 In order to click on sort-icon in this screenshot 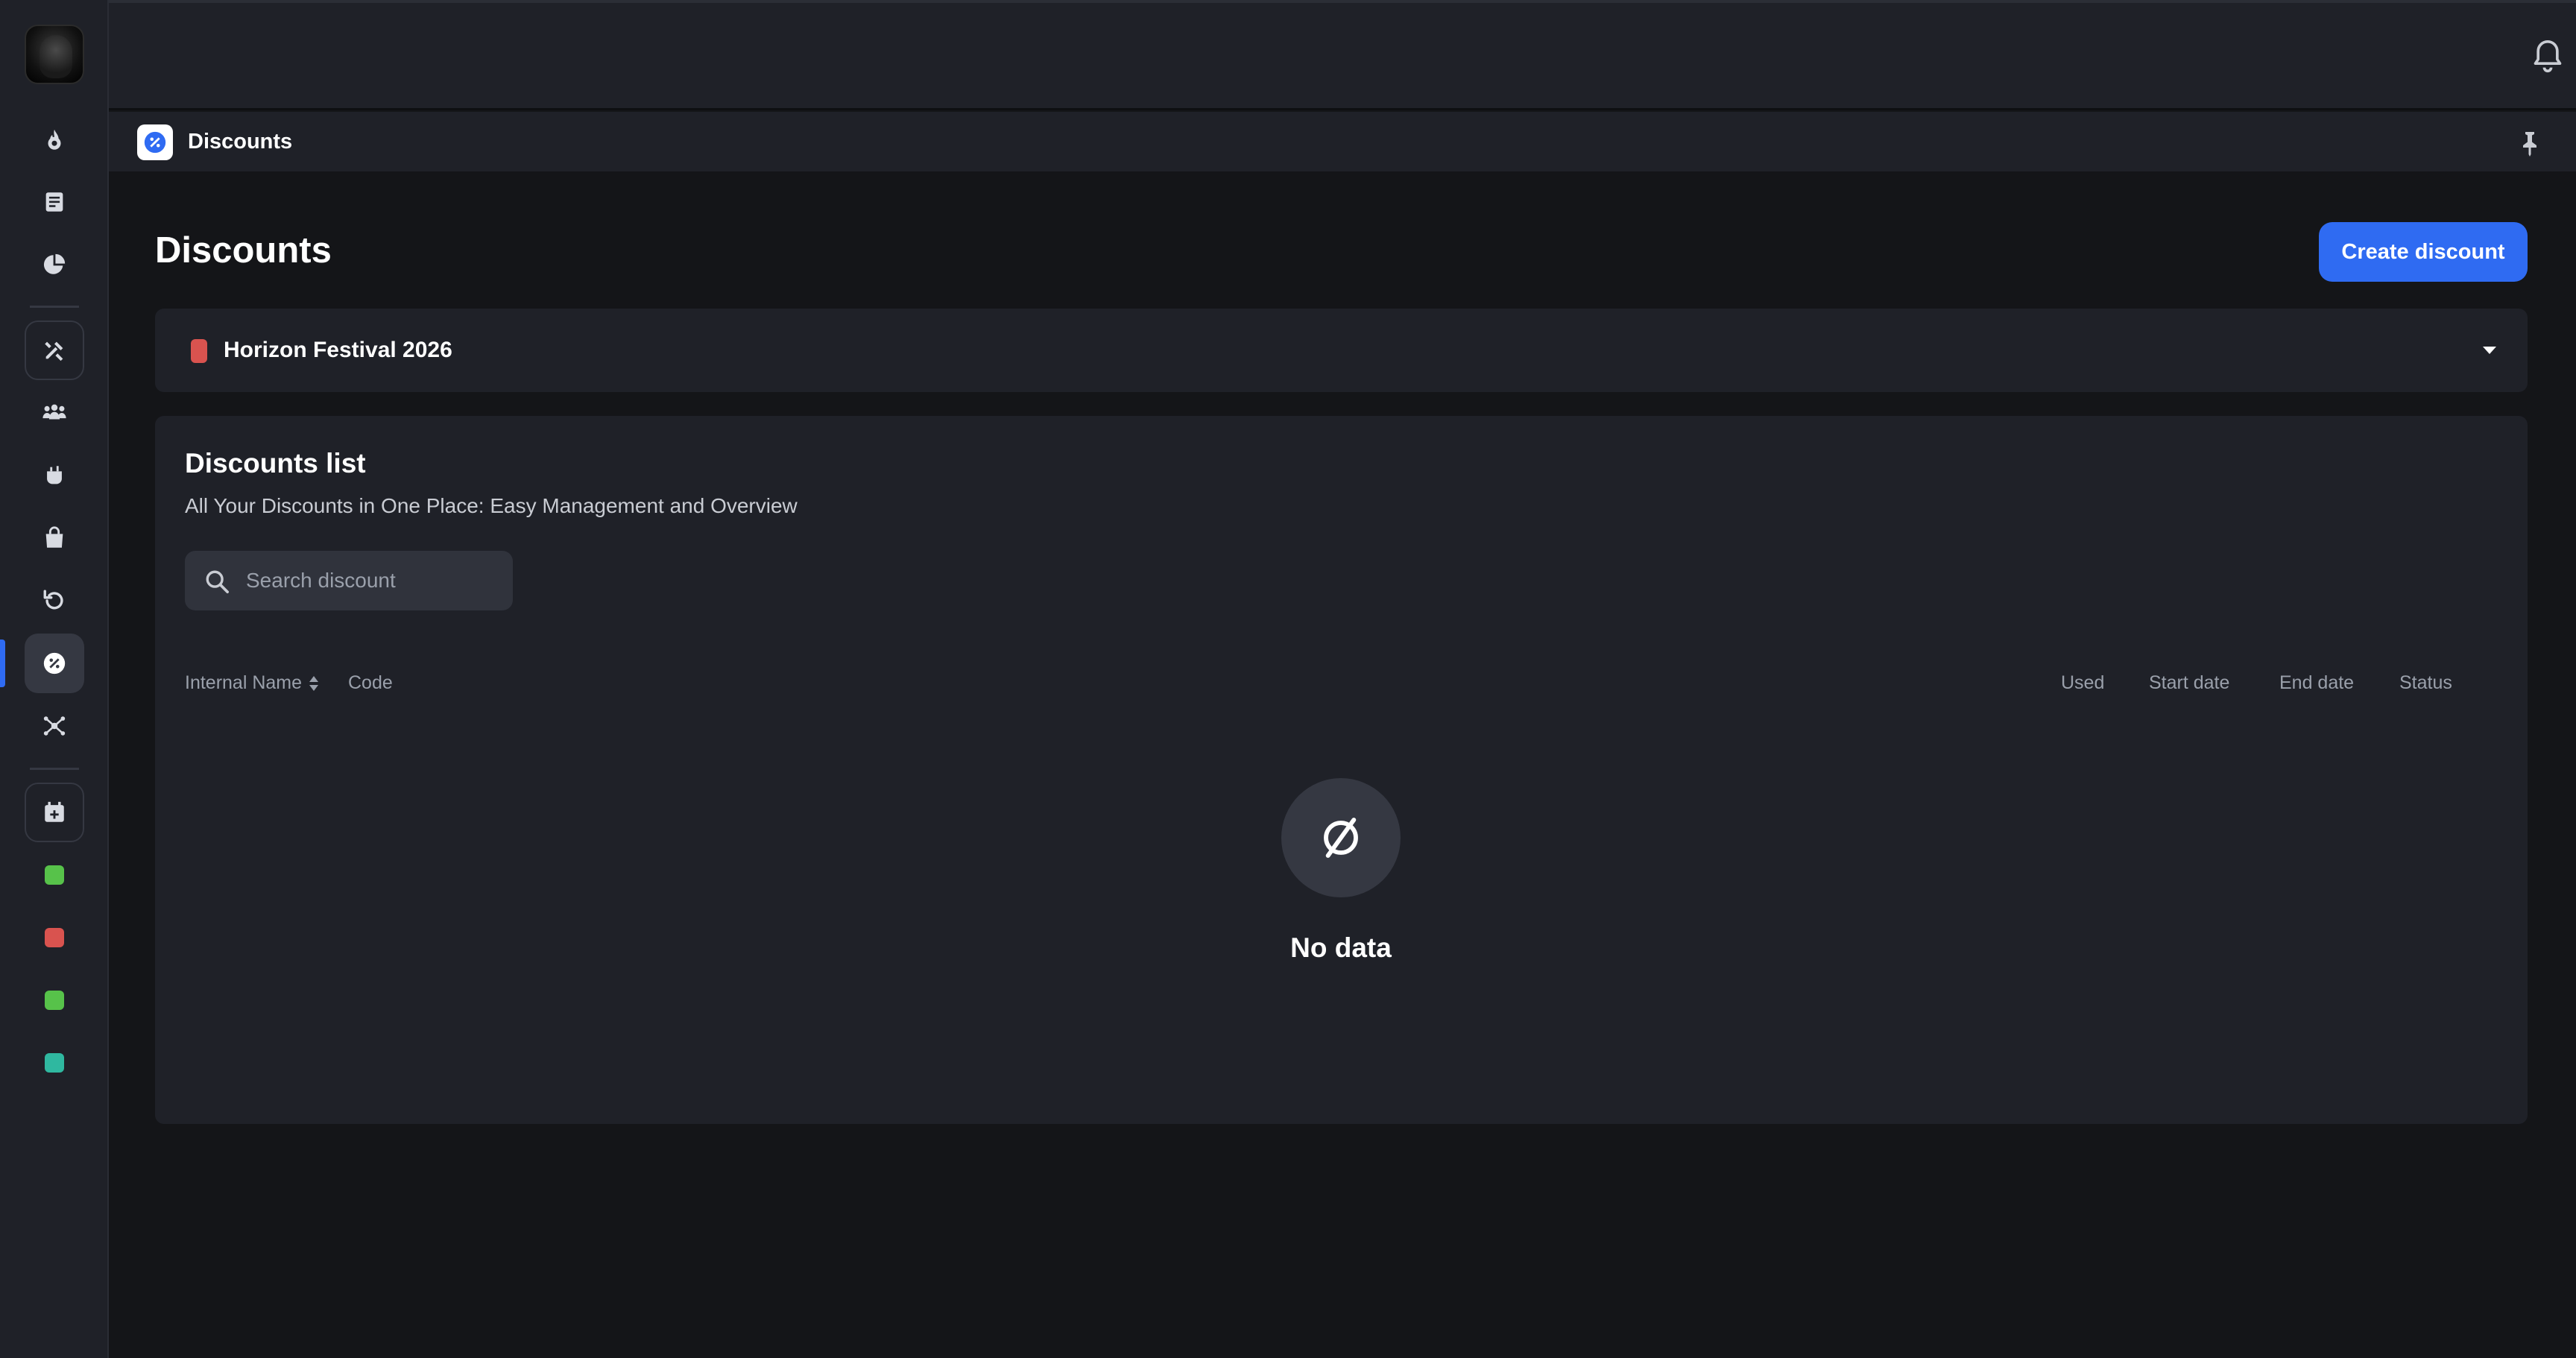, I will do `click(314, 683)`.